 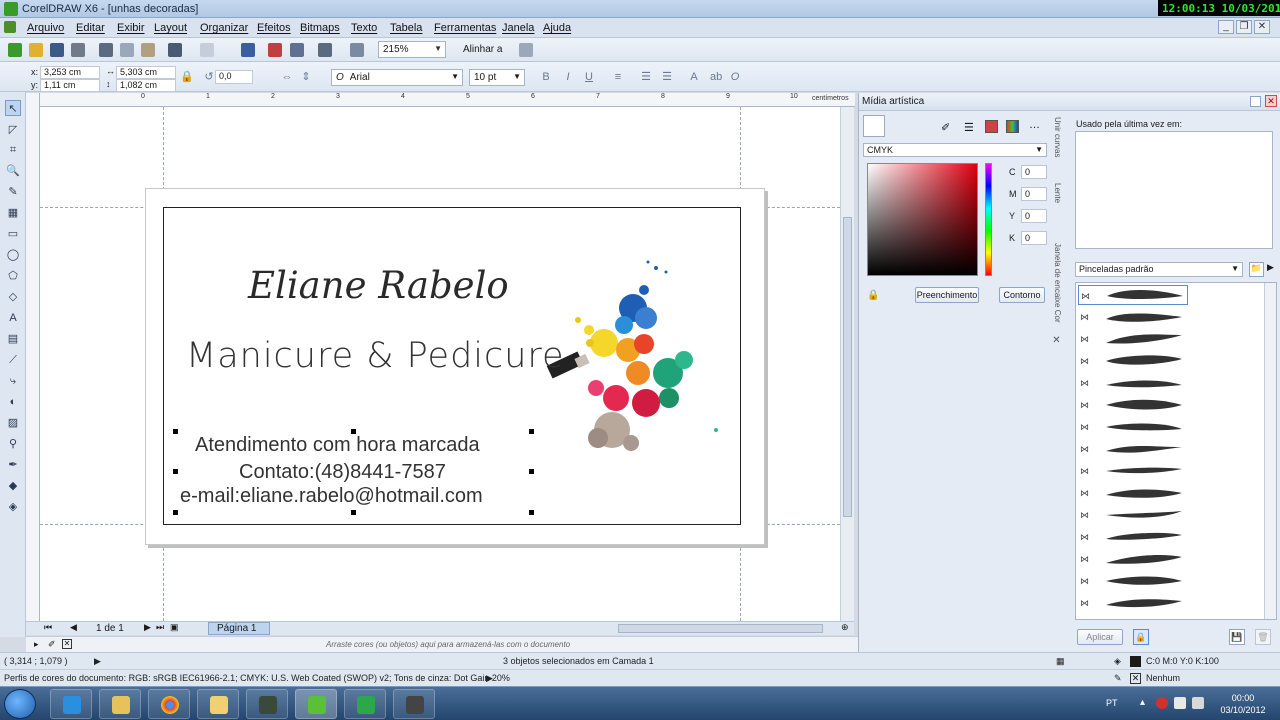 I want to click on color-palettes-icon, so click(x=1012, y=126).